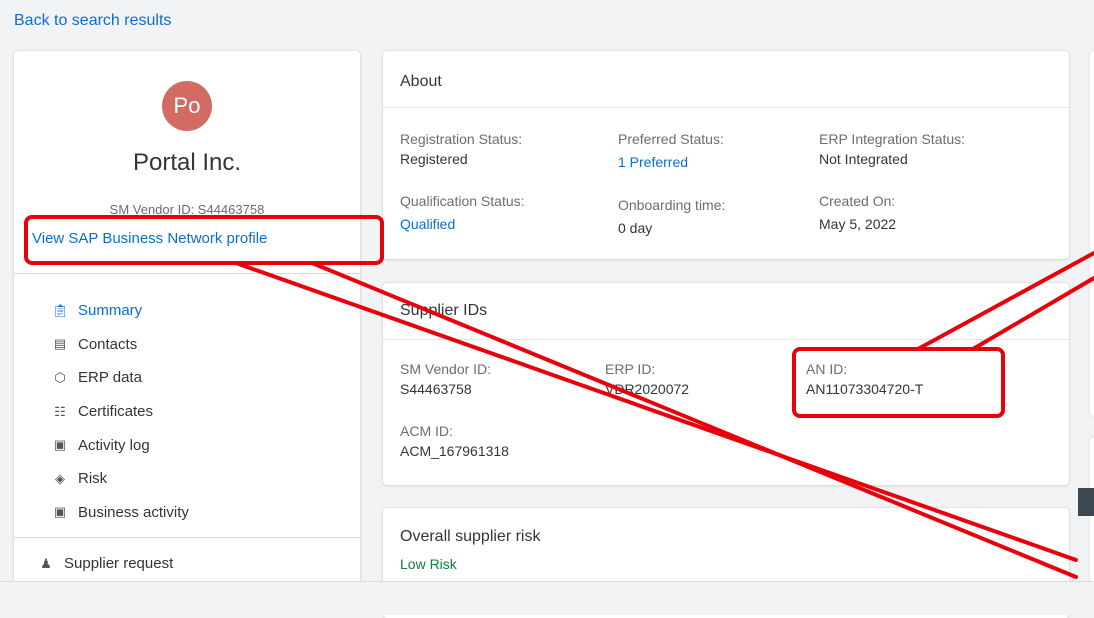  Describe the element at coordinates (92, 21) in the screenshot. I see `back-to-search-link: Back to search results` at that location.